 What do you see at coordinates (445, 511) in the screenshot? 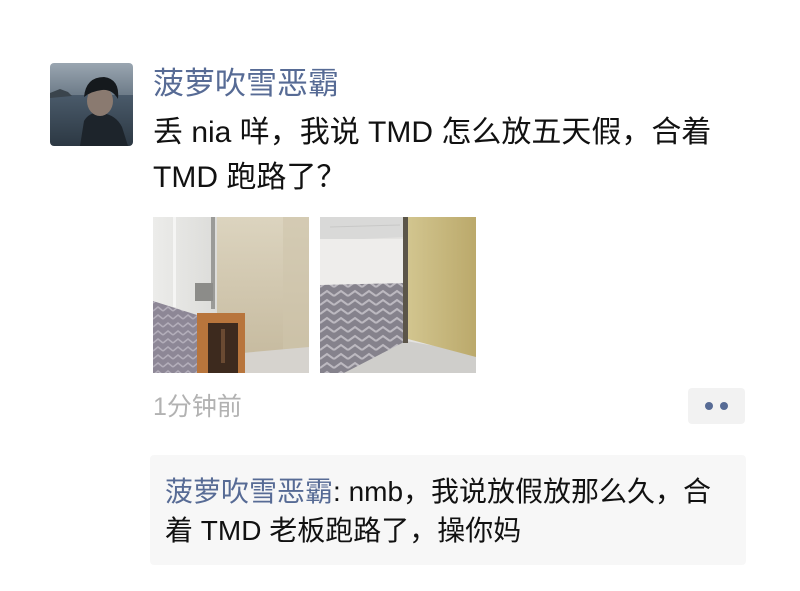
I see `comment-item: 菠萝吹雪恶霸: nmb，我说放假放那么久，合着 TMD 老板跑路了，操你妈` at bounding box center [445, 511].